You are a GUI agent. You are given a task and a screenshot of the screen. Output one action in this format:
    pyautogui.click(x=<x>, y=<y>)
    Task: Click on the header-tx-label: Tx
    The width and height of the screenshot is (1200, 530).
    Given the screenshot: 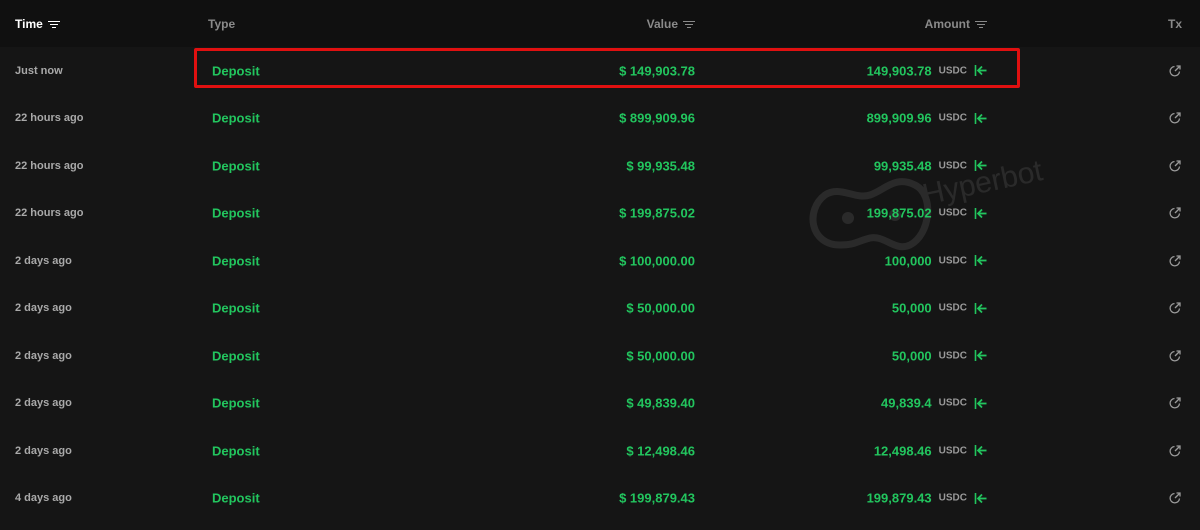 What is the action you would take?
    pyautogui.click(x=1174, y=24)
    